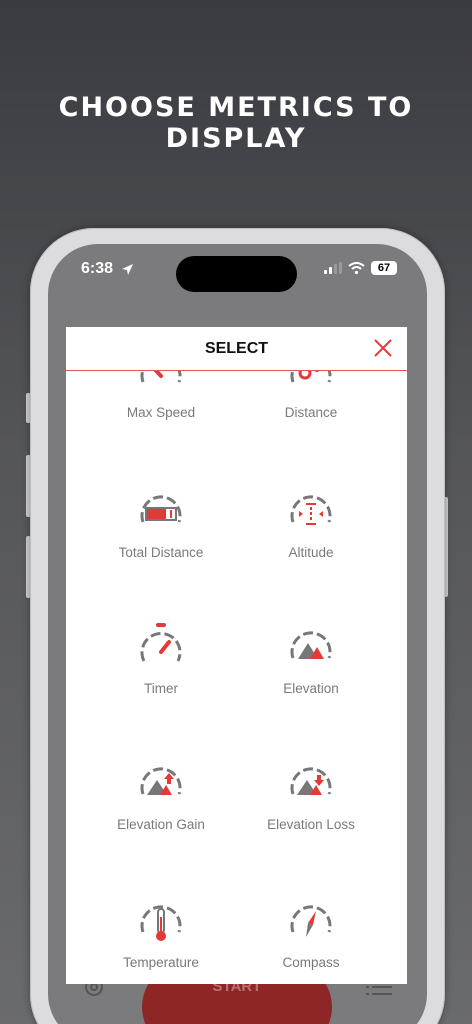 Image resolution: width=472 pixels, height=1024 pixels. Describe the element at coordinates (236, 123) in the screenshot. I see `headline: CHOOSE METRICS TO DISPLAY` at that location.